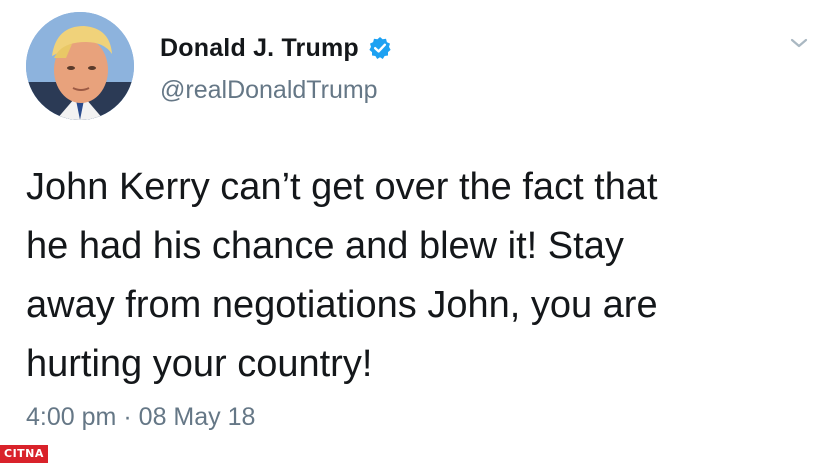  I want to click on chevron-down-icon, so click(799, 43).